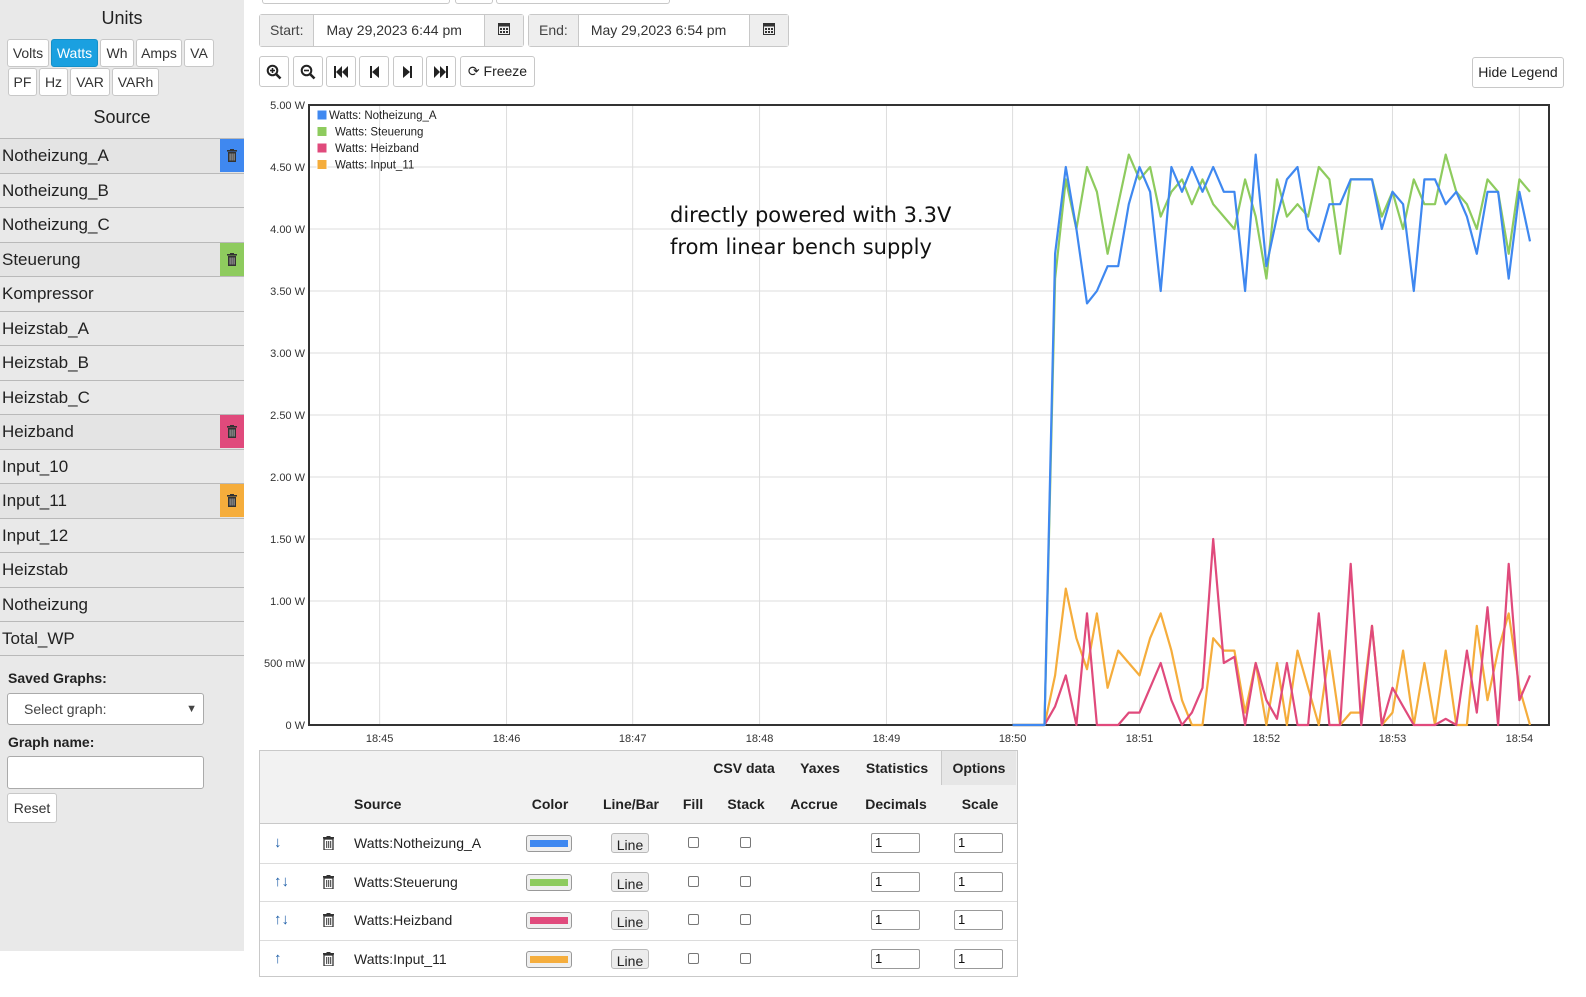 The height and width of the screenshot is (997, 1586). I want to click on source-item: Notheizung, so click(122, 604).